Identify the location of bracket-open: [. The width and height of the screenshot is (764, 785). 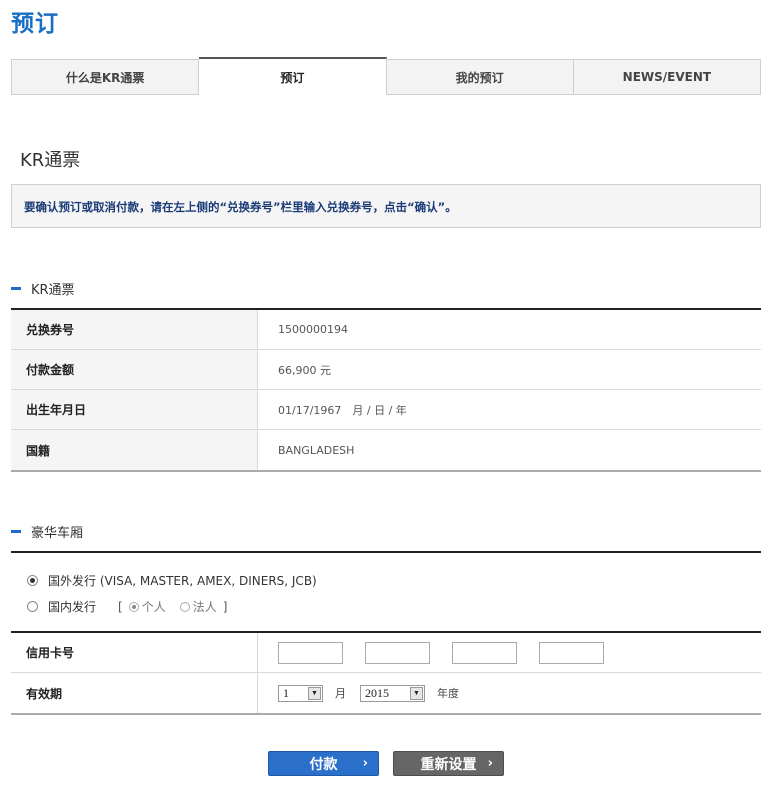
(120, 606).